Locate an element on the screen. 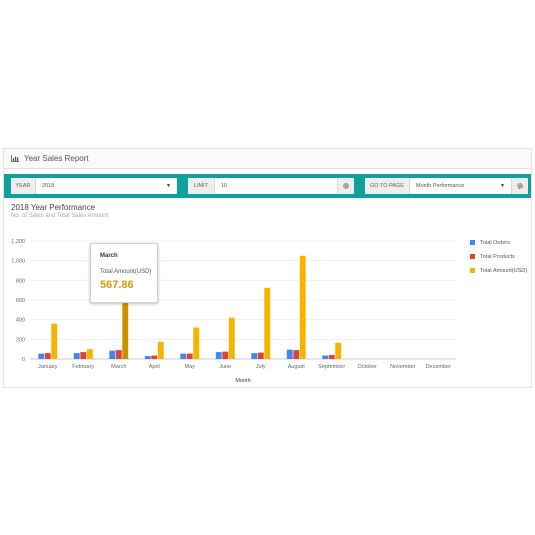 The height and width of the screenshot is (535, 535). x-tick-label: March is located at coordinates (118, 367).